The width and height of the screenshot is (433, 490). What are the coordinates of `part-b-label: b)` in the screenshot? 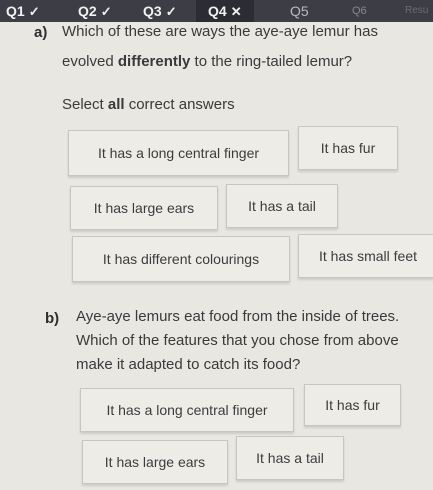 It's located at (52, 318).